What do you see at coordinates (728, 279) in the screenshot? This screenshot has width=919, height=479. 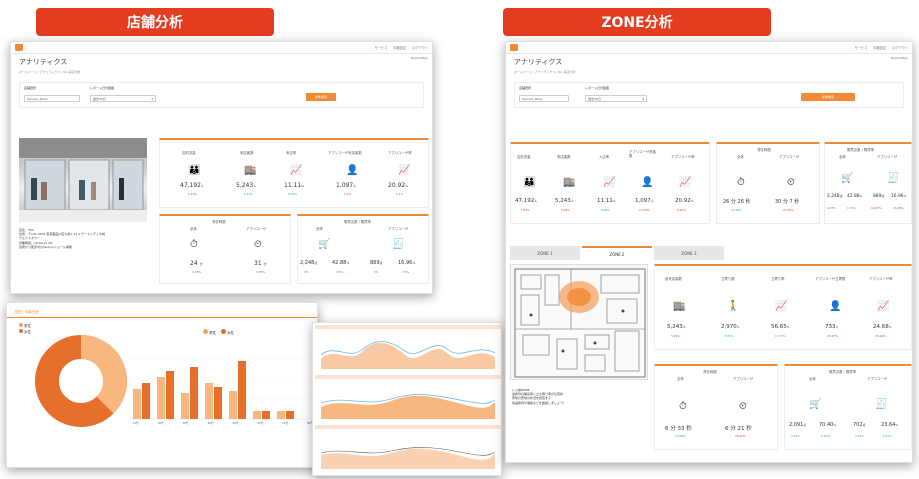 I see `kpi-header: 立寄り数` at bounding box center [728, 279].